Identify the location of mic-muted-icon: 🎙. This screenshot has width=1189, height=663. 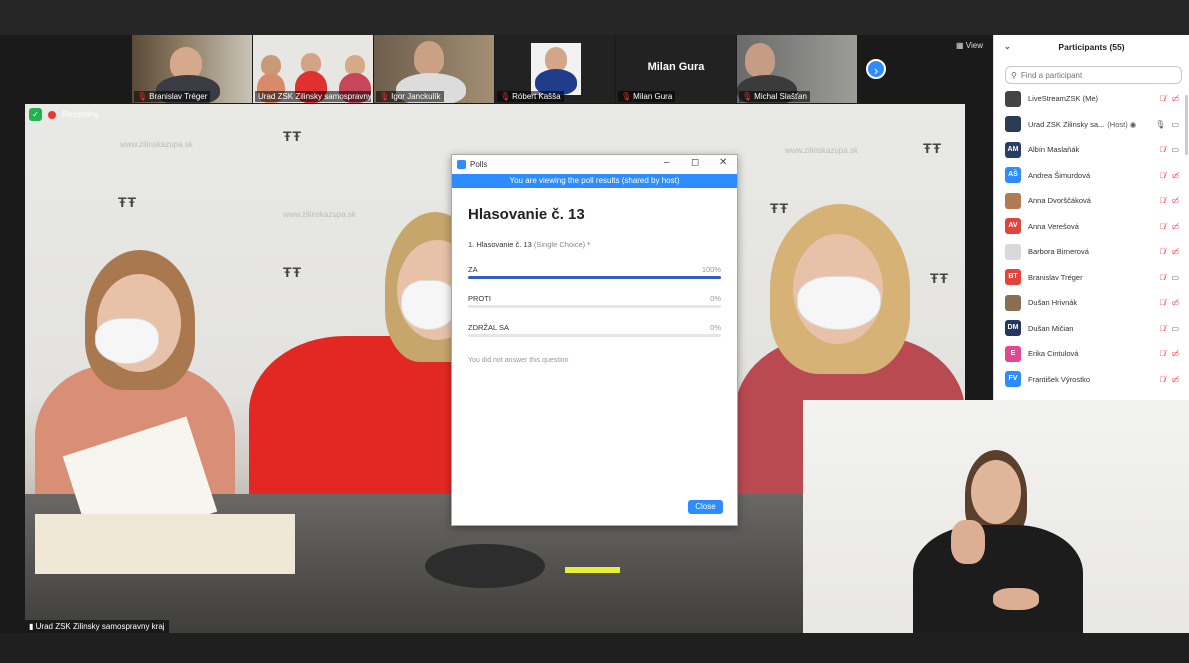
(626, 96).